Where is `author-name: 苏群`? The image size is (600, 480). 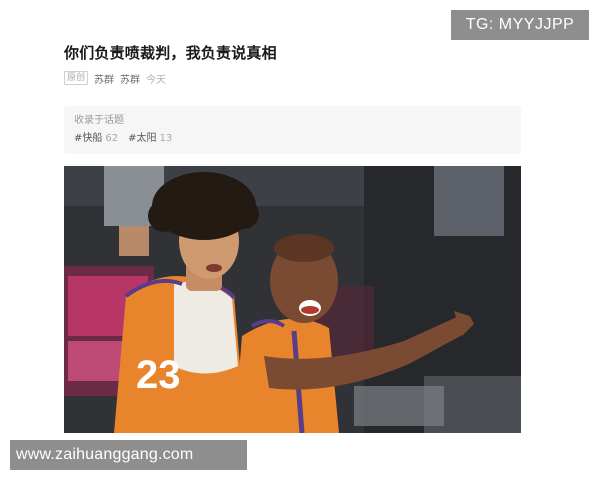 author-name: 苏群 is located at coordinates (104, 78).